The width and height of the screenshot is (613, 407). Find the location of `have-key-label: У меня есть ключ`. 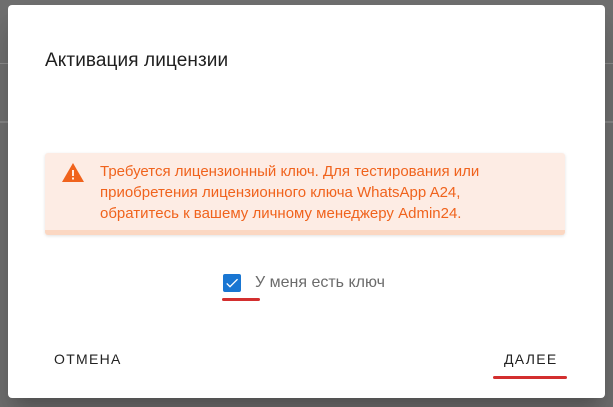

have-key-label: У меня есть ключ is located at coordinates (320, 283).